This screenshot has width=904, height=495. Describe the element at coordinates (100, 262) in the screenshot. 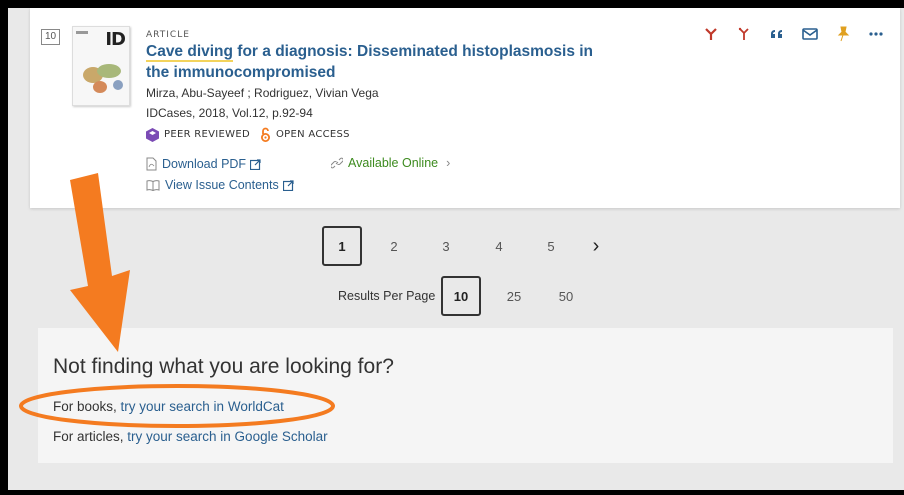

I see `orange-arrow-annotation` at that location.